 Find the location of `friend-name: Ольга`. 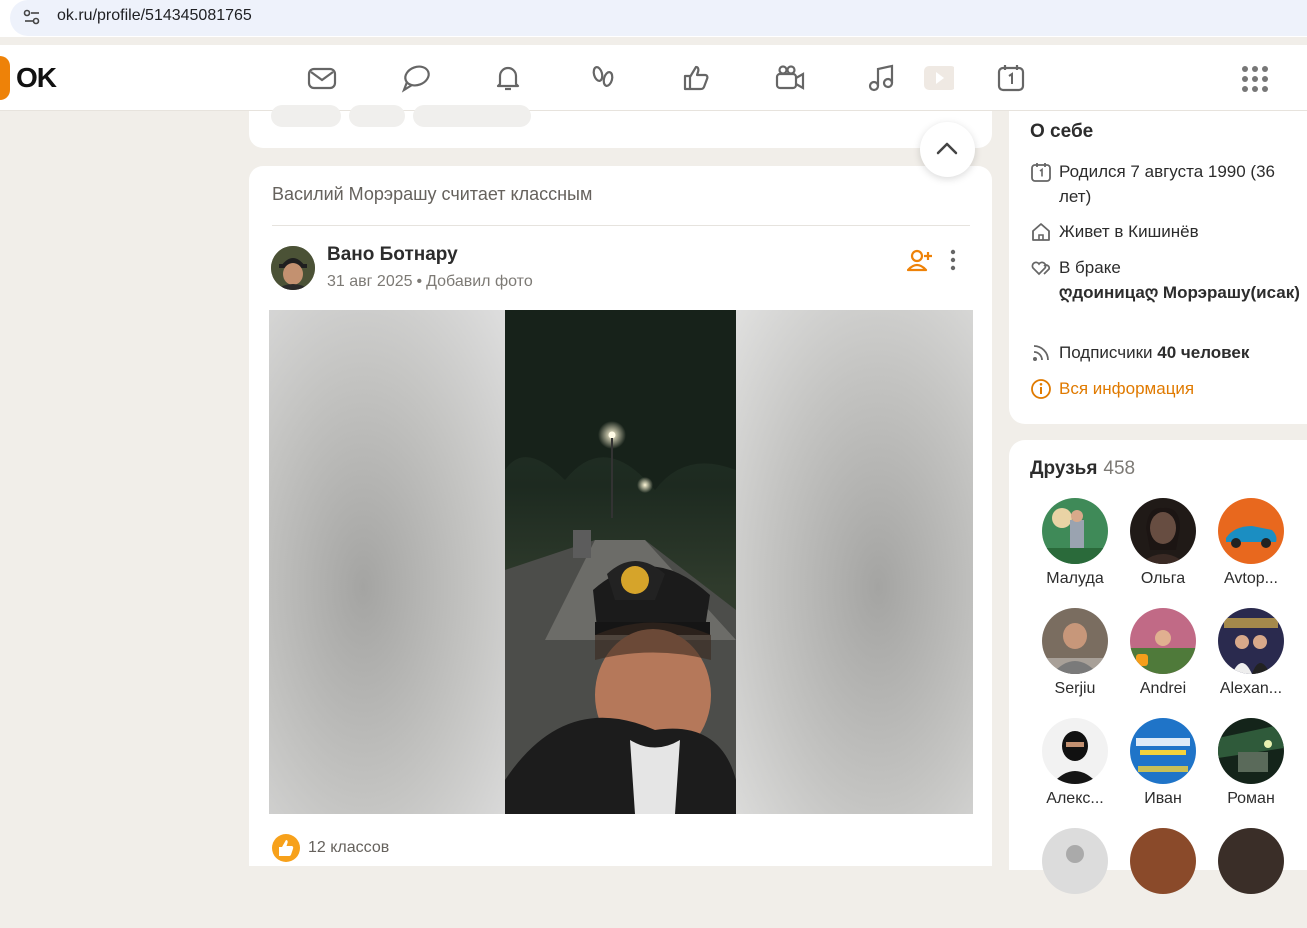

friend-name: Ольга is located at coordinates (1163, 578).